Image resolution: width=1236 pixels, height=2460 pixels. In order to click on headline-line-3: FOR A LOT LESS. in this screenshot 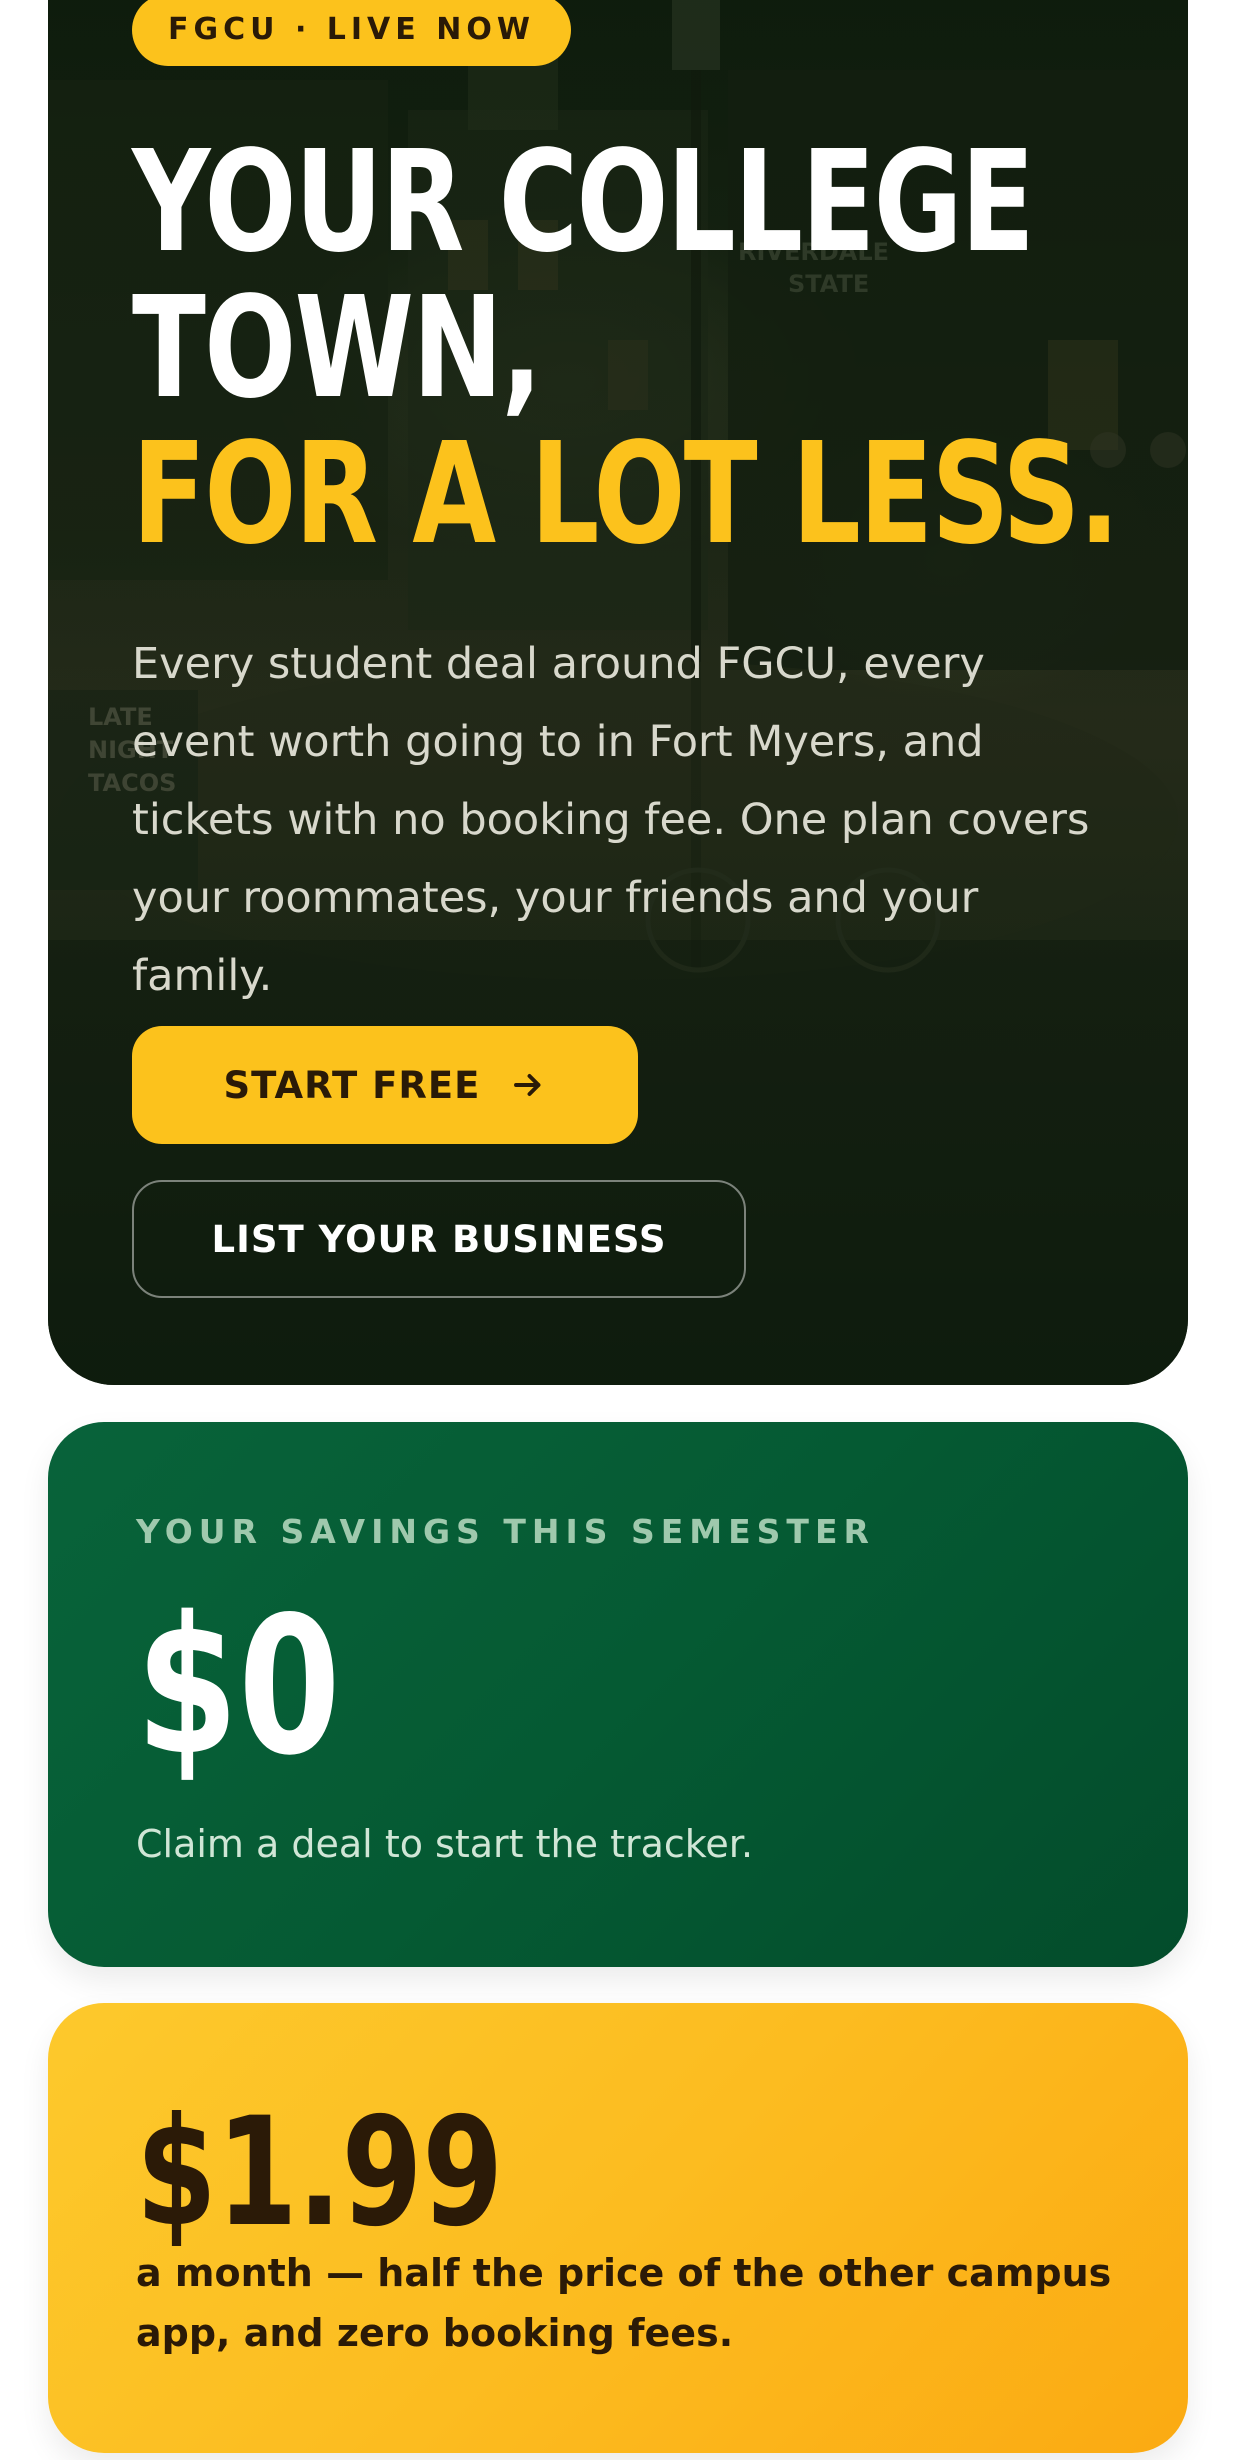, I will do `click(626, 494)`.